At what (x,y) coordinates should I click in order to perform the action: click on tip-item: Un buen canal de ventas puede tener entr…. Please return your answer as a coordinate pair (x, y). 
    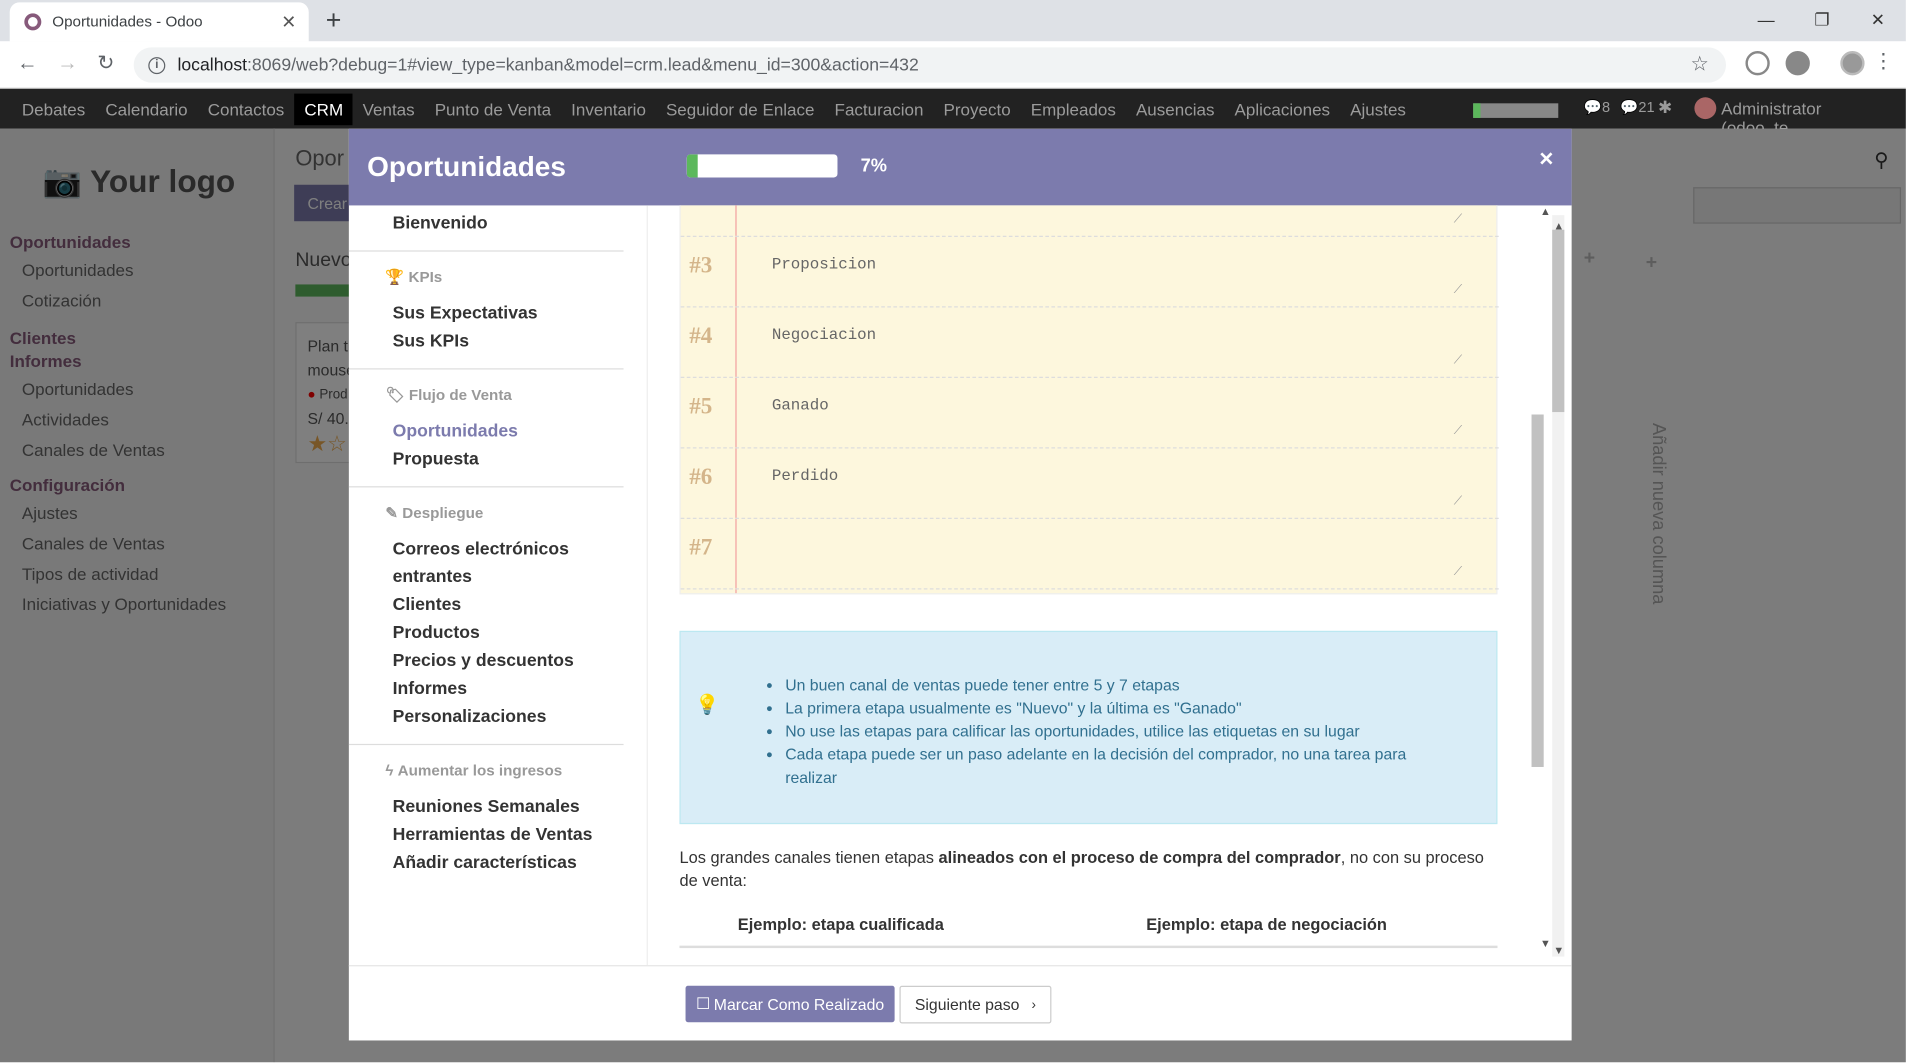
    Looking at the image, I should click on (1114, 684).